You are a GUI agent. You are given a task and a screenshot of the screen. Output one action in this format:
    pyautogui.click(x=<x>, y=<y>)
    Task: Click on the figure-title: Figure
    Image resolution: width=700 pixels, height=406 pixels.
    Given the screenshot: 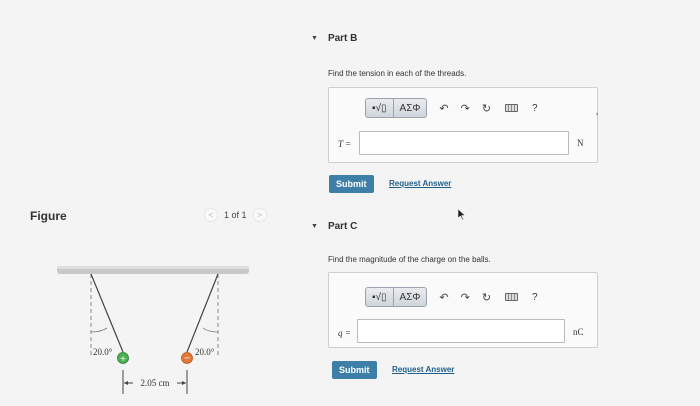 What is the action you would take?
    pyautogui.click(x=48, y=216)
    